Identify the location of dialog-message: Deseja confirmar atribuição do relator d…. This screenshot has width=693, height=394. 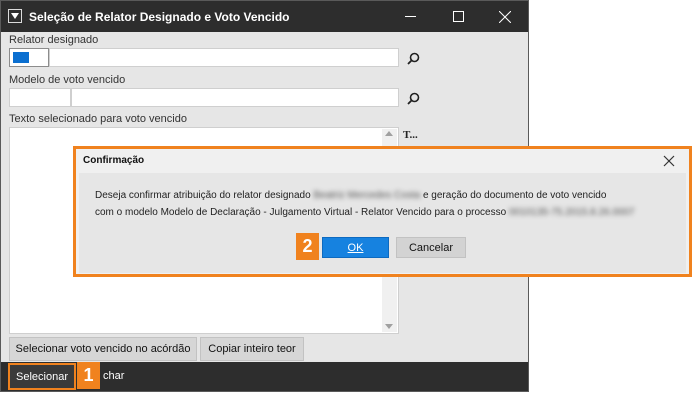
(390, 204).